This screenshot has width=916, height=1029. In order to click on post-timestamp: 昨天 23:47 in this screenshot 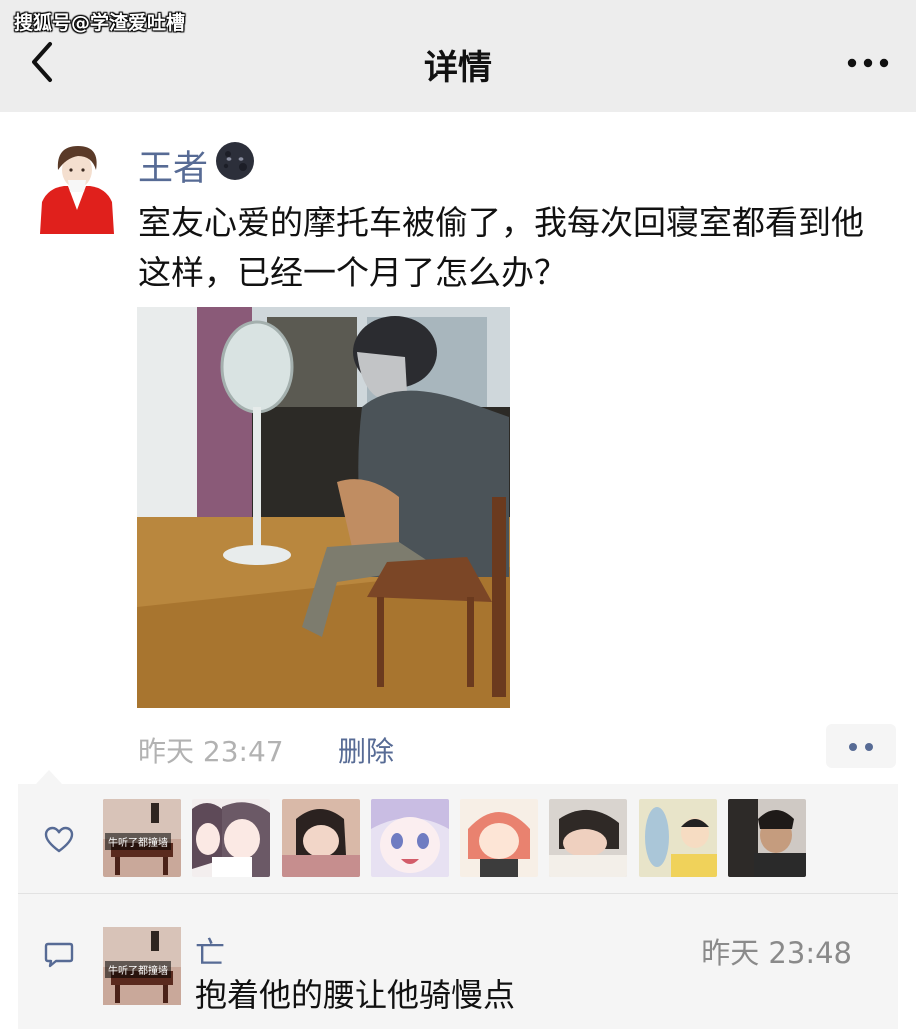, I will do `click(211, 751)`.